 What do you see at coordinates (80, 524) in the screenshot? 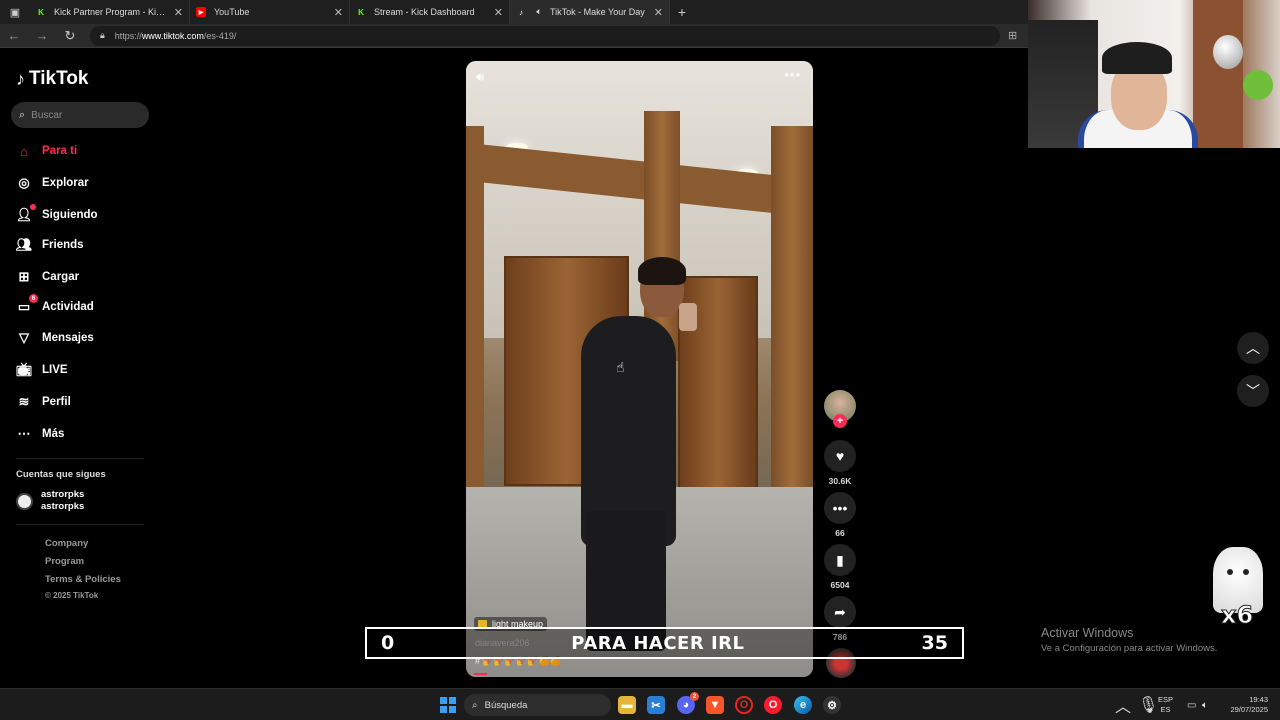
I see `divider` at bounding box center [80, 524].